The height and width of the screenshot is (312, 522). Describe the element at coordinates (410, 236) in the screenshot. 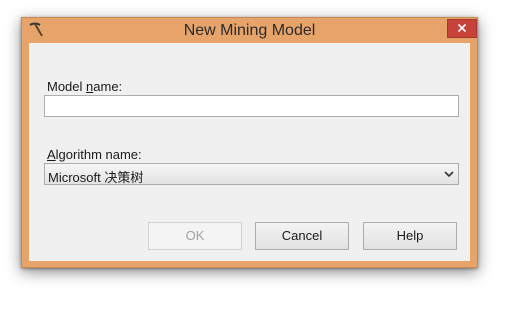

I see `help-button: Help` at that location.